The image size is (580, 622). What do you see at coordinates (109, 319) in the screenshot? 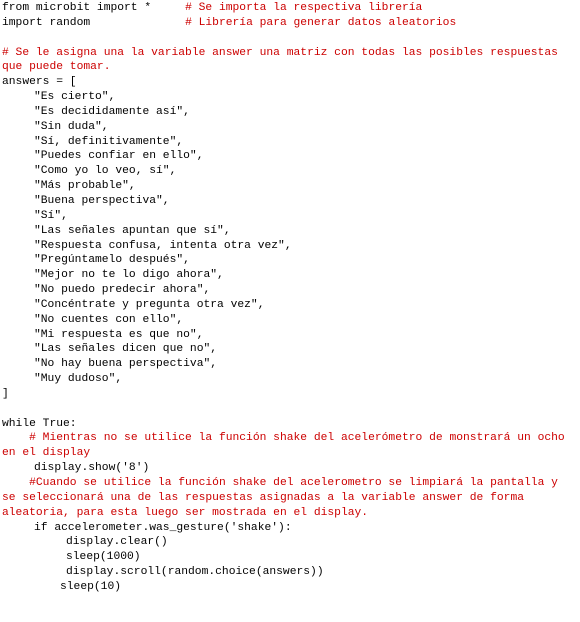
I see `answer-item: "No cuentes con ello",` at bounding box center [109, 319].